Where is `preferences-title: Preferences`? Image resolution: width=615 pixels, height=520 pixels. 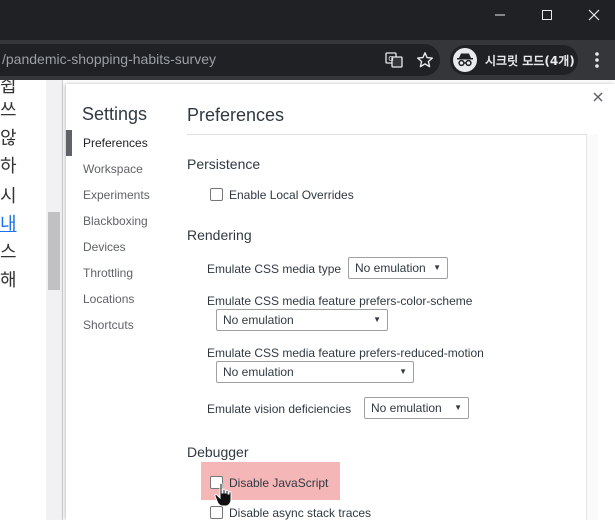
preferences-title: Preferences is located at coordinates (236, 115).